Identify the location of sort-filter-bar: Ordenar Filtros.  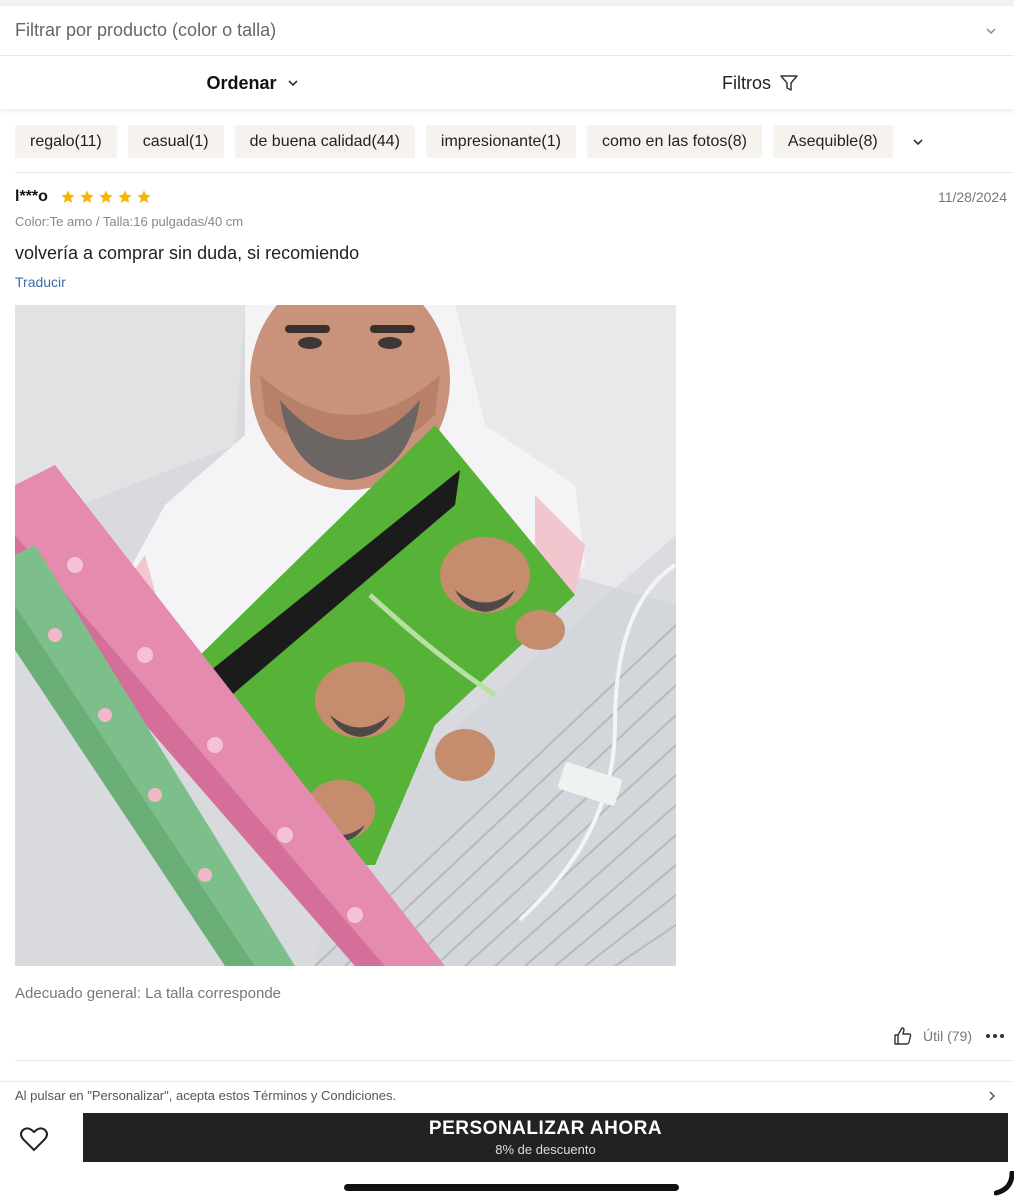
(507, 83).